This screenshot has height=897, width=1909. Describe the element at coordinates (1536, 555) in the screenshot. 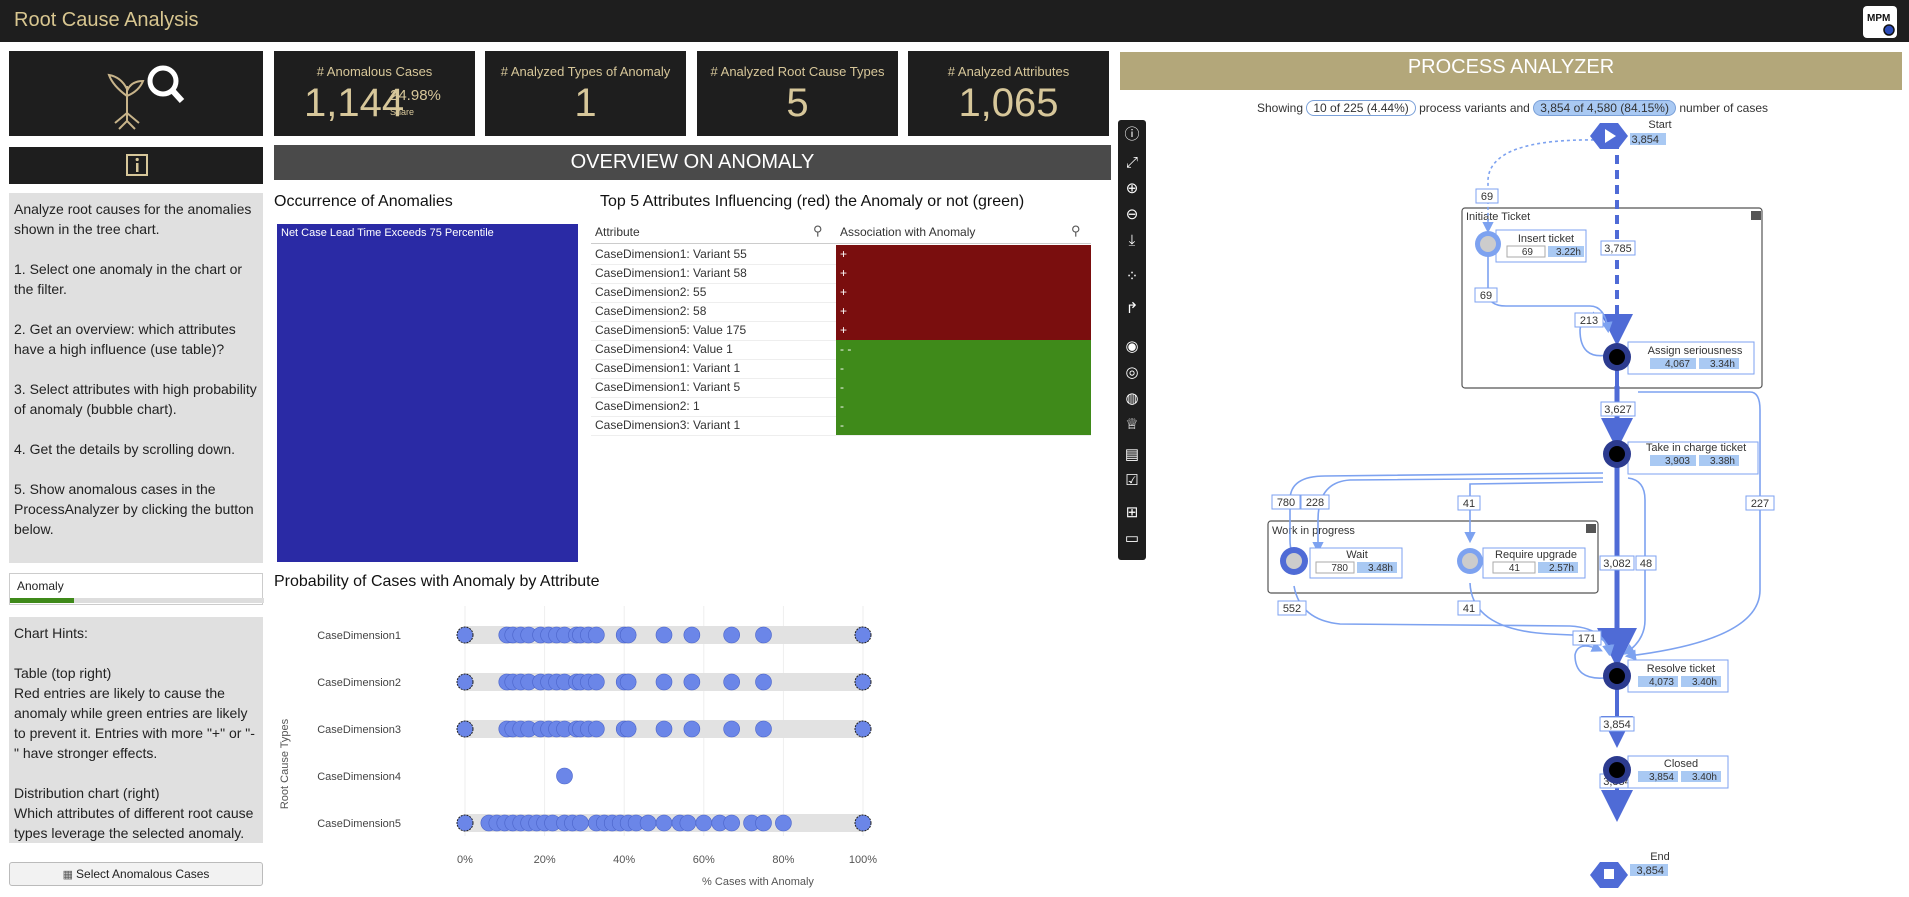

I see `node-name: Require upgrade` at that location.